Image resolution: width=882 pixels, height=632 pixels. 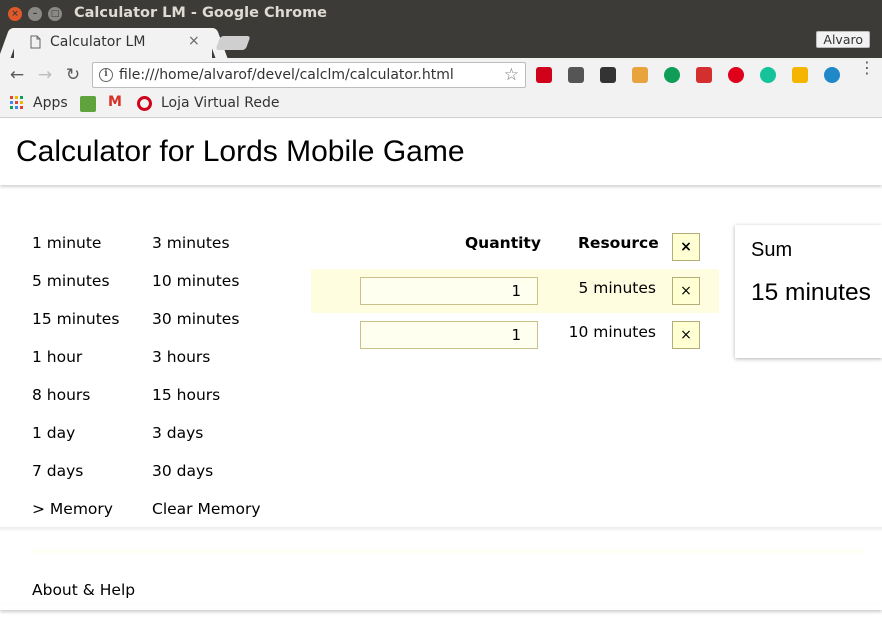 What do you see at coordinates (195, 319) in the screenshot?
I see `time-button-2-1: 30 minutes` at bounding box center [195, 319].